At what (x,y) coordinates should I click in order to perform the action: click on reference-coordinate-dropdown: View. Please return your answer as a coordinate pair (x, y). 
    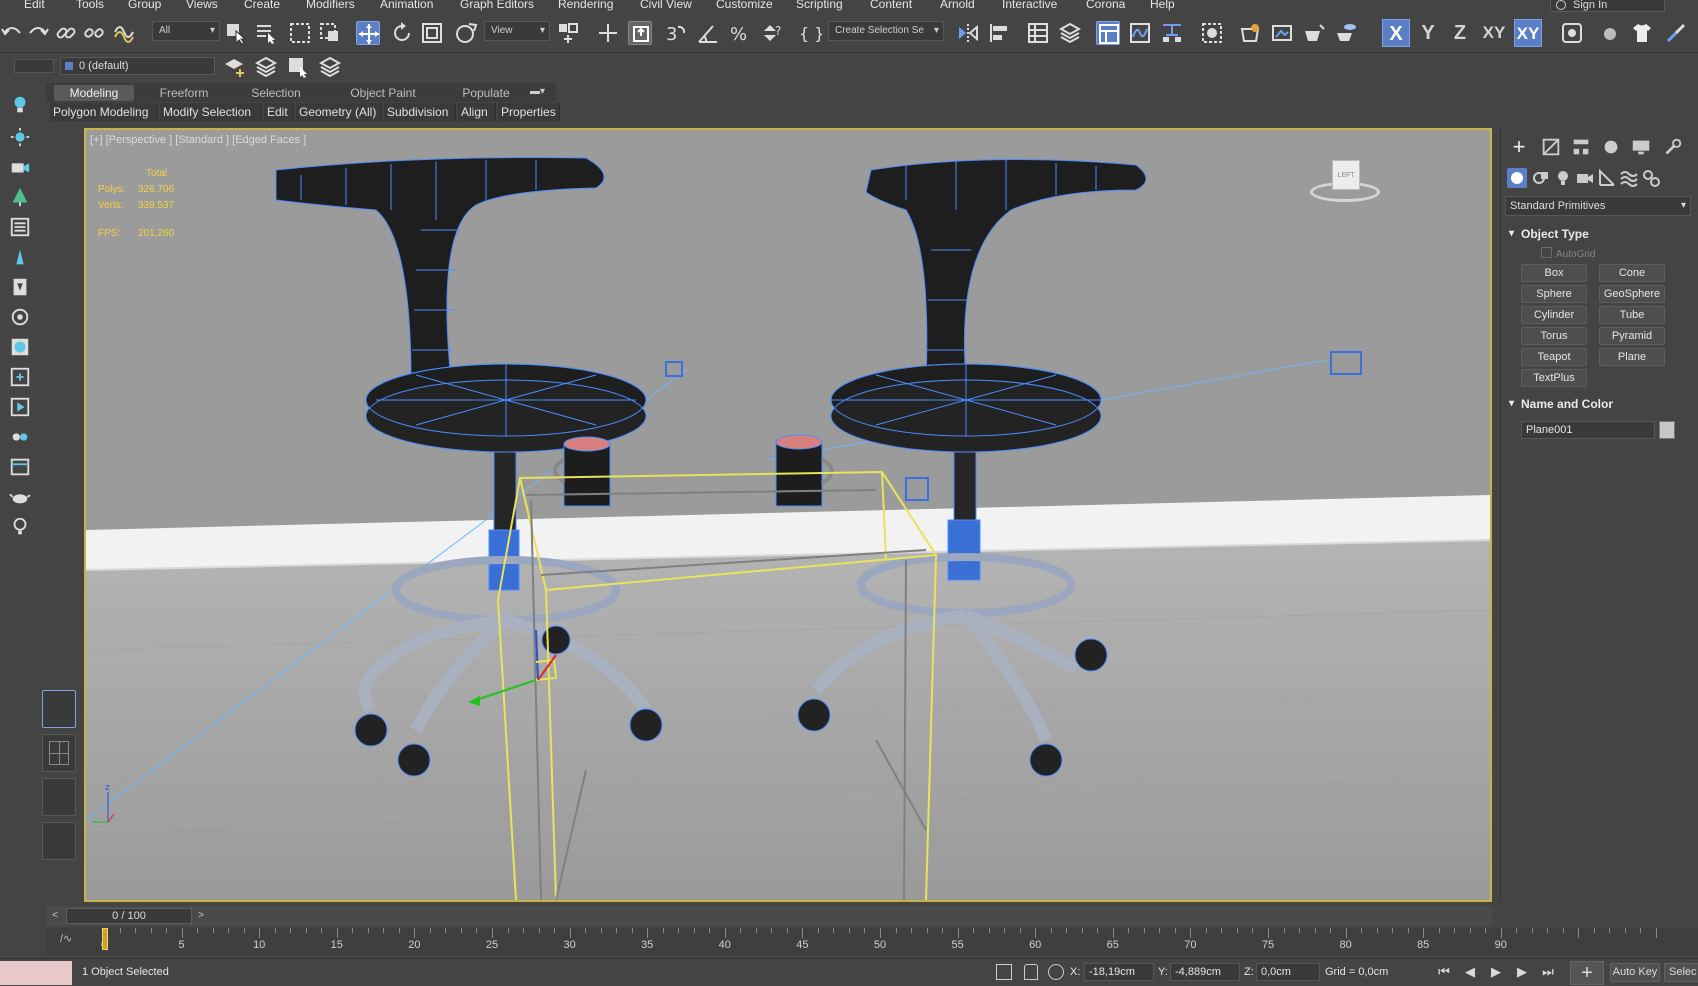
    Looking at the image, I should click on (517, 31).